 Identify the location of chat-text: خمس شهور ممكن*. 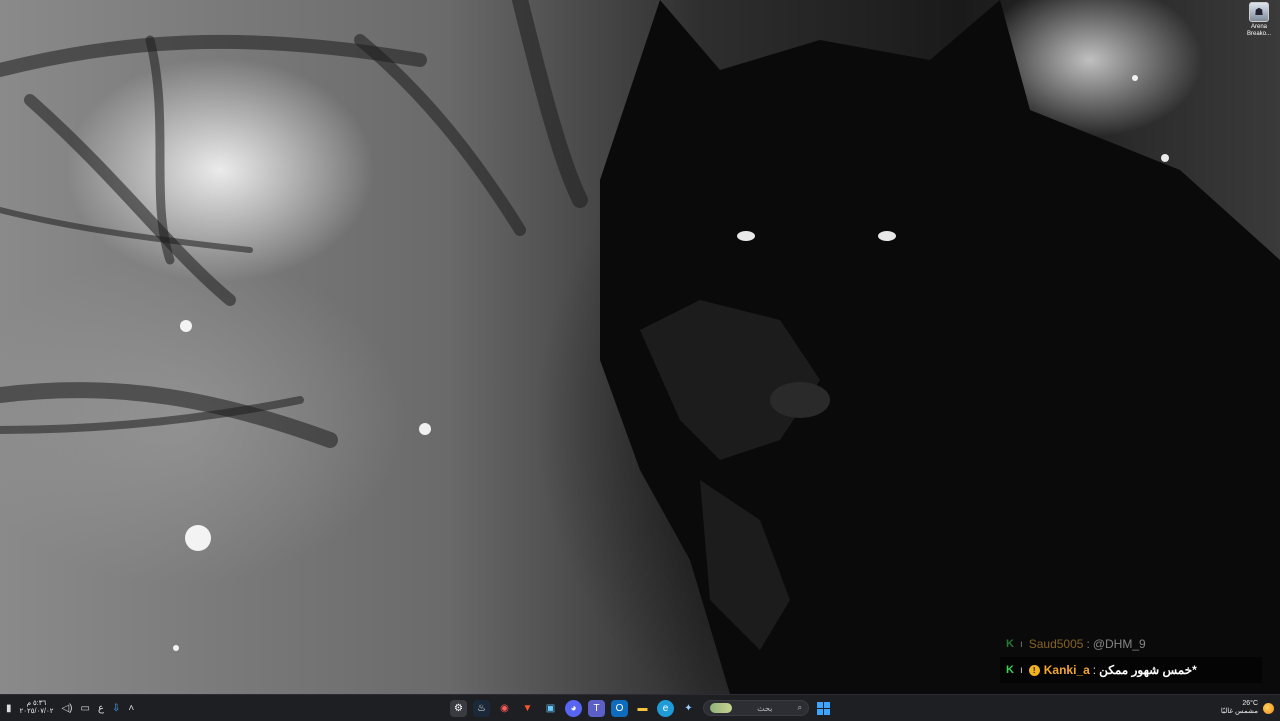
(1148, 670).